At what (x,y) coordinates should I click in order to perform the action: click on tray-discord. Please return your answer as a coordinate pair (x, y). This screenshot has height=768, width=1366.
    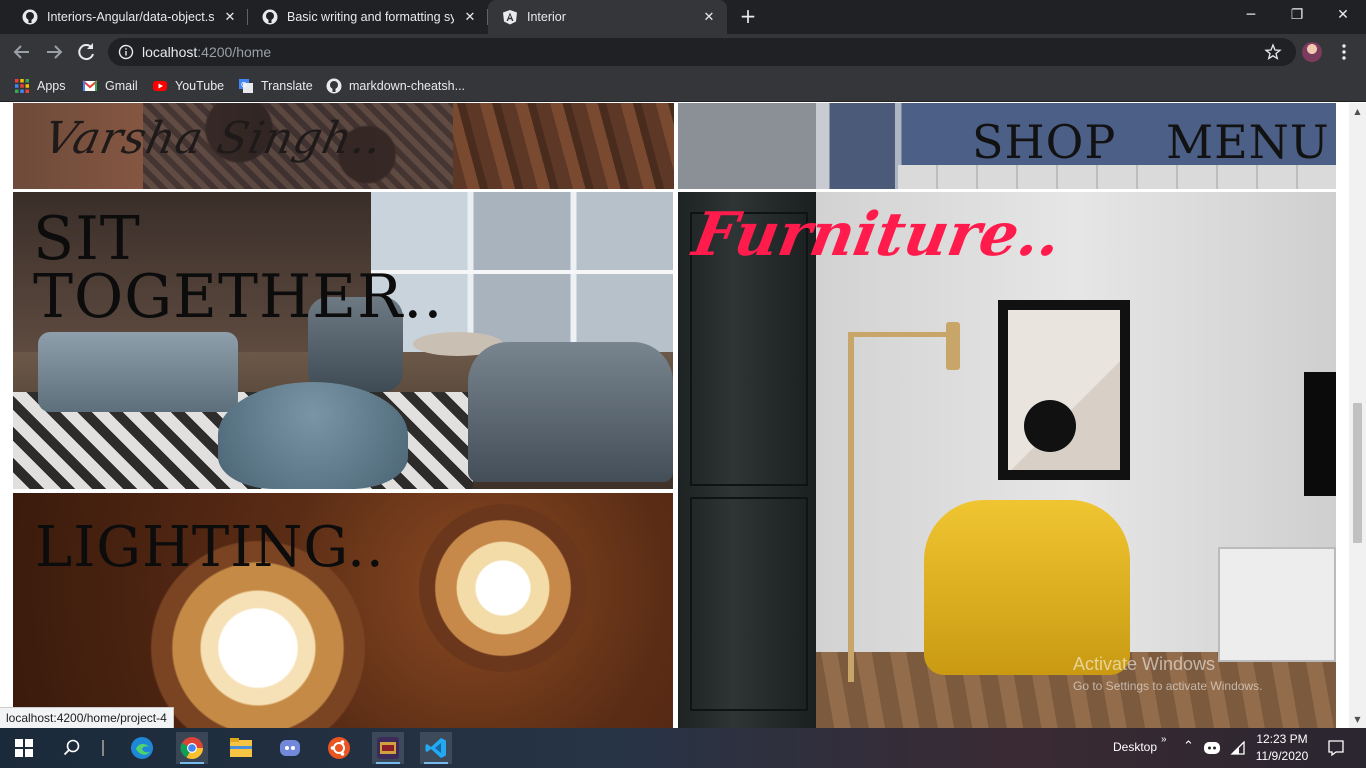
    Looking at the image, I should click on (1212, 748).